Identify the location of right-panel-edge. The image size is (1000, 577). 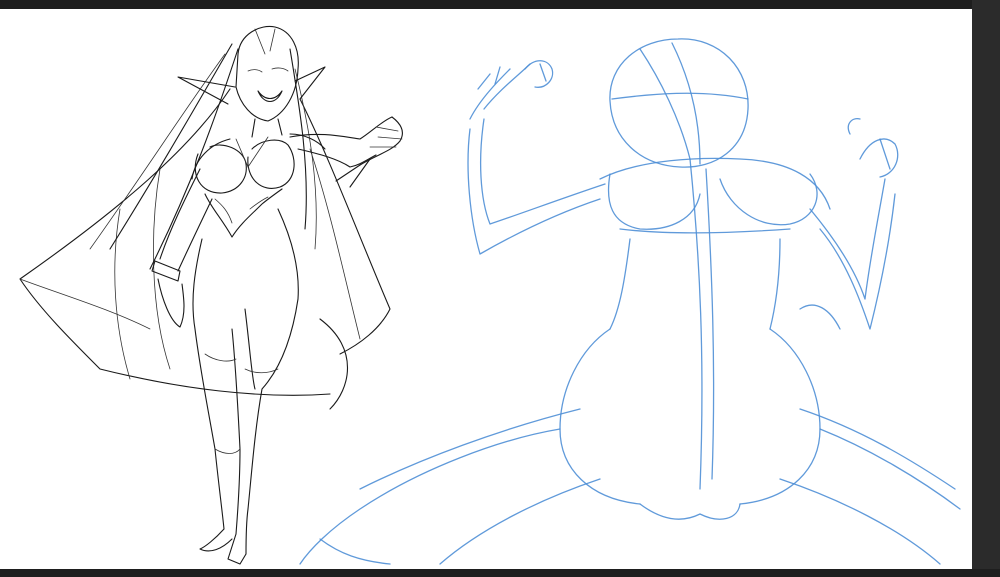
(986, 288).